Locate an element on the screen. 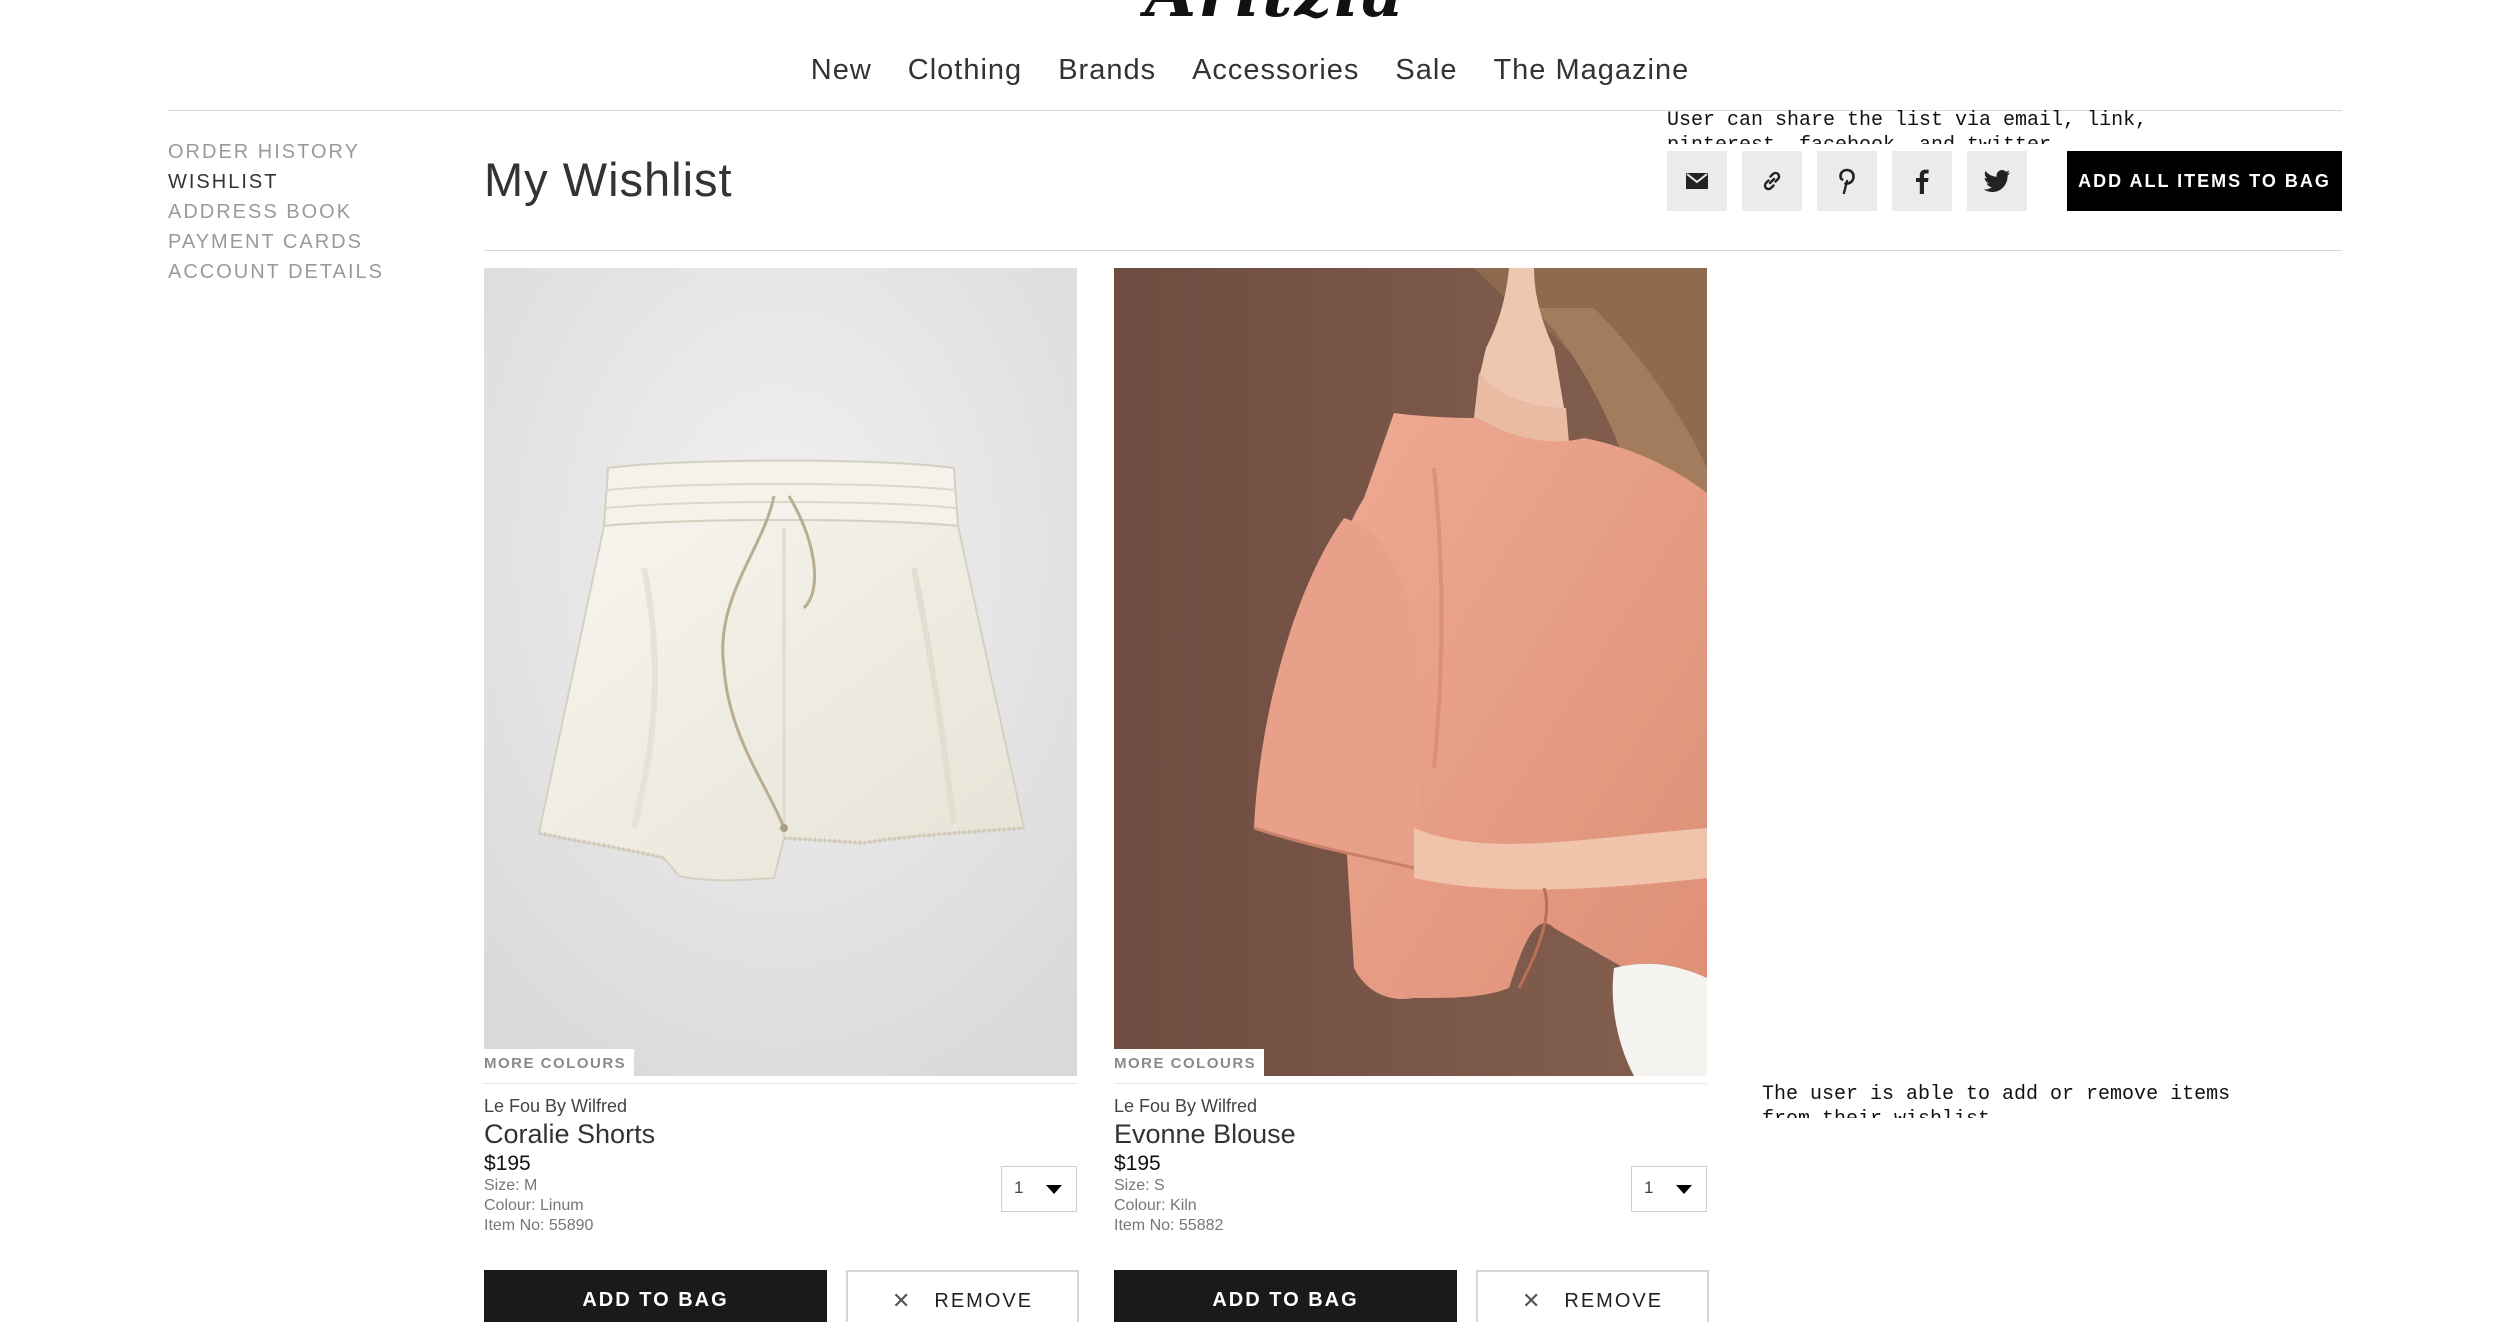 This screenshot has height=1322, width=2500. product-item-number: Item No: 55890 is located at coordinates (539, 1225).